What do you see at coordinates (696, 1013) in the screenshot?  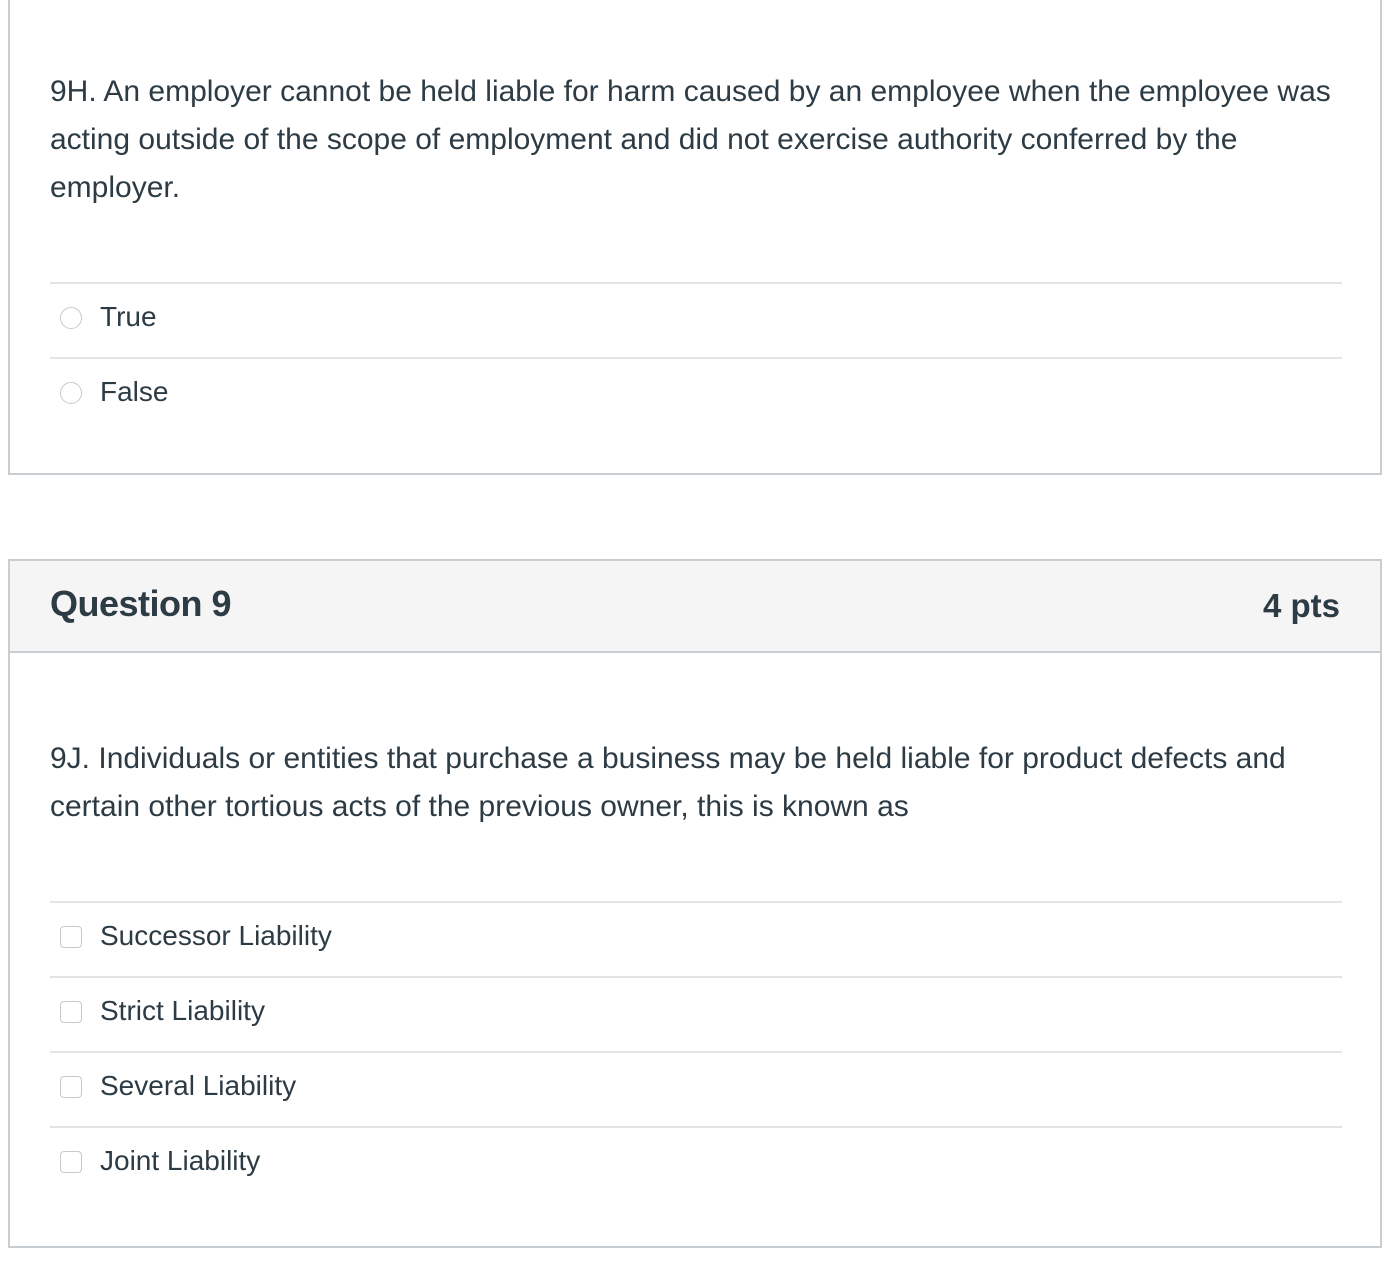 I see `answer-option-strict-liability: Strict Liability` at bounding box center [696, 1013].